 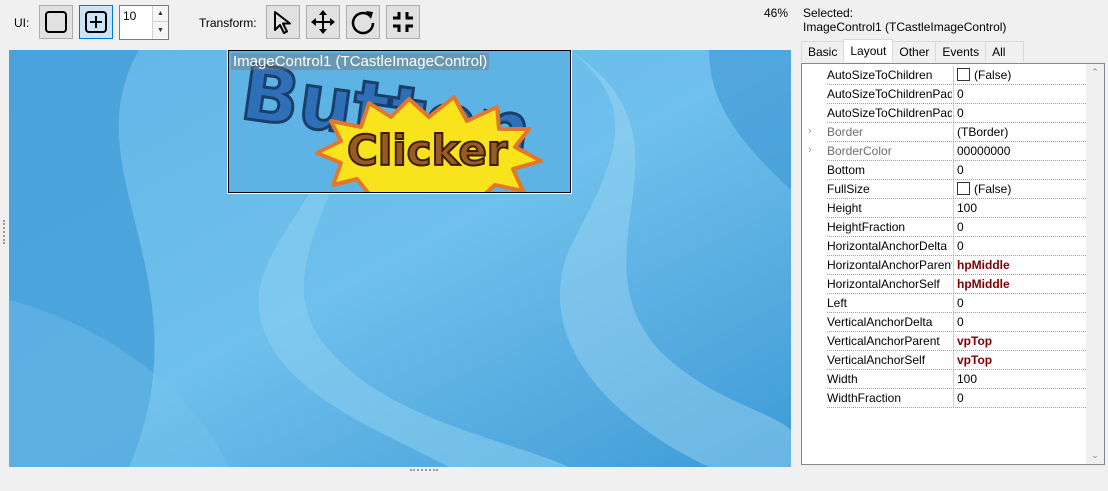 What do you see at coordinates (944, 113) in the screenshot?
I see `property-row: AutoSizeToChildrenPaddingRight 0` at bounding box center [944, 113].